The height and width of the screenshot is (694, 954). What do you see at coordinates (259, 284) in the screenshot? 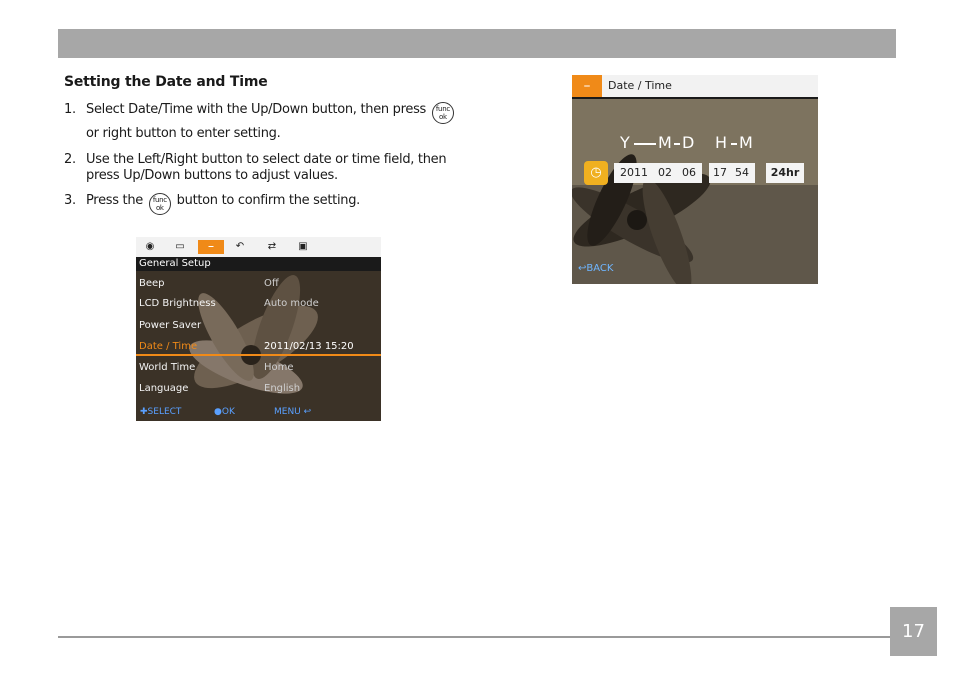
I see `menu-item-beep: Beep Off` at bounding box center [259, 284].